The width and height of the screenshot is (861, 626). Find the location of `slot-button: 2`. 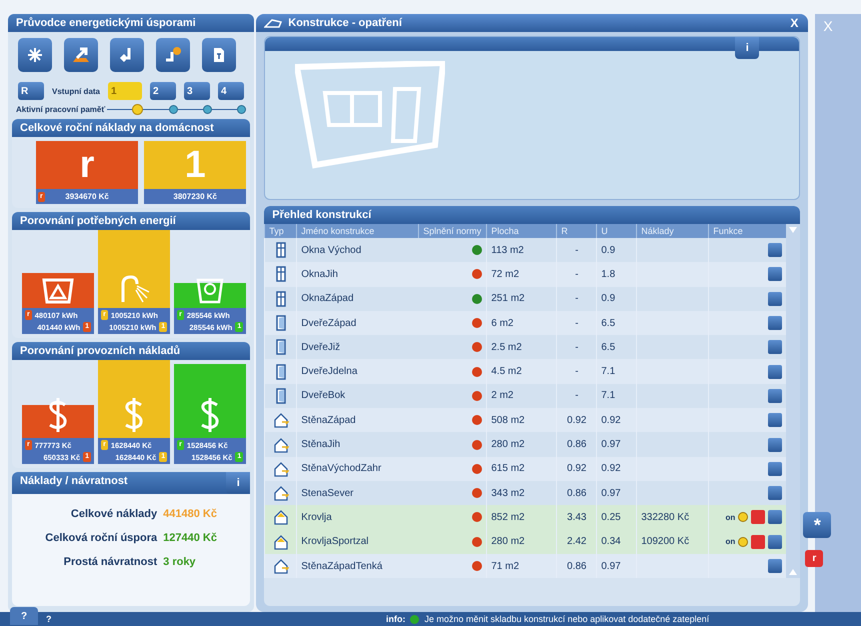

slot-button: 2 is located at coordinates (163, 91).